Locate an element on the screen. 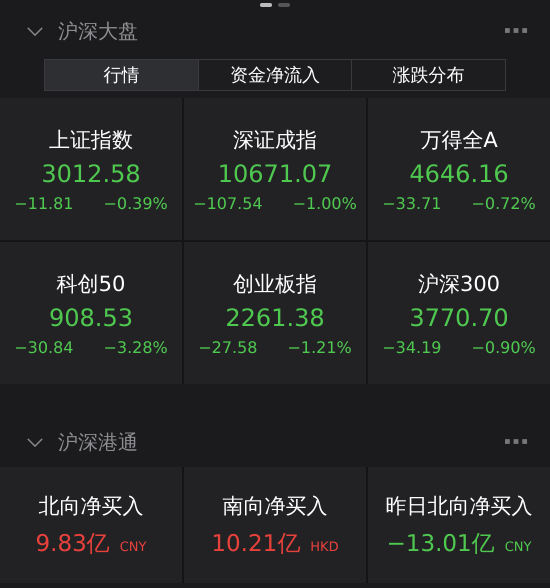  index-card: 上证指数 3012.58 −11.81 −0.39% is located at coordinates (91, 169).